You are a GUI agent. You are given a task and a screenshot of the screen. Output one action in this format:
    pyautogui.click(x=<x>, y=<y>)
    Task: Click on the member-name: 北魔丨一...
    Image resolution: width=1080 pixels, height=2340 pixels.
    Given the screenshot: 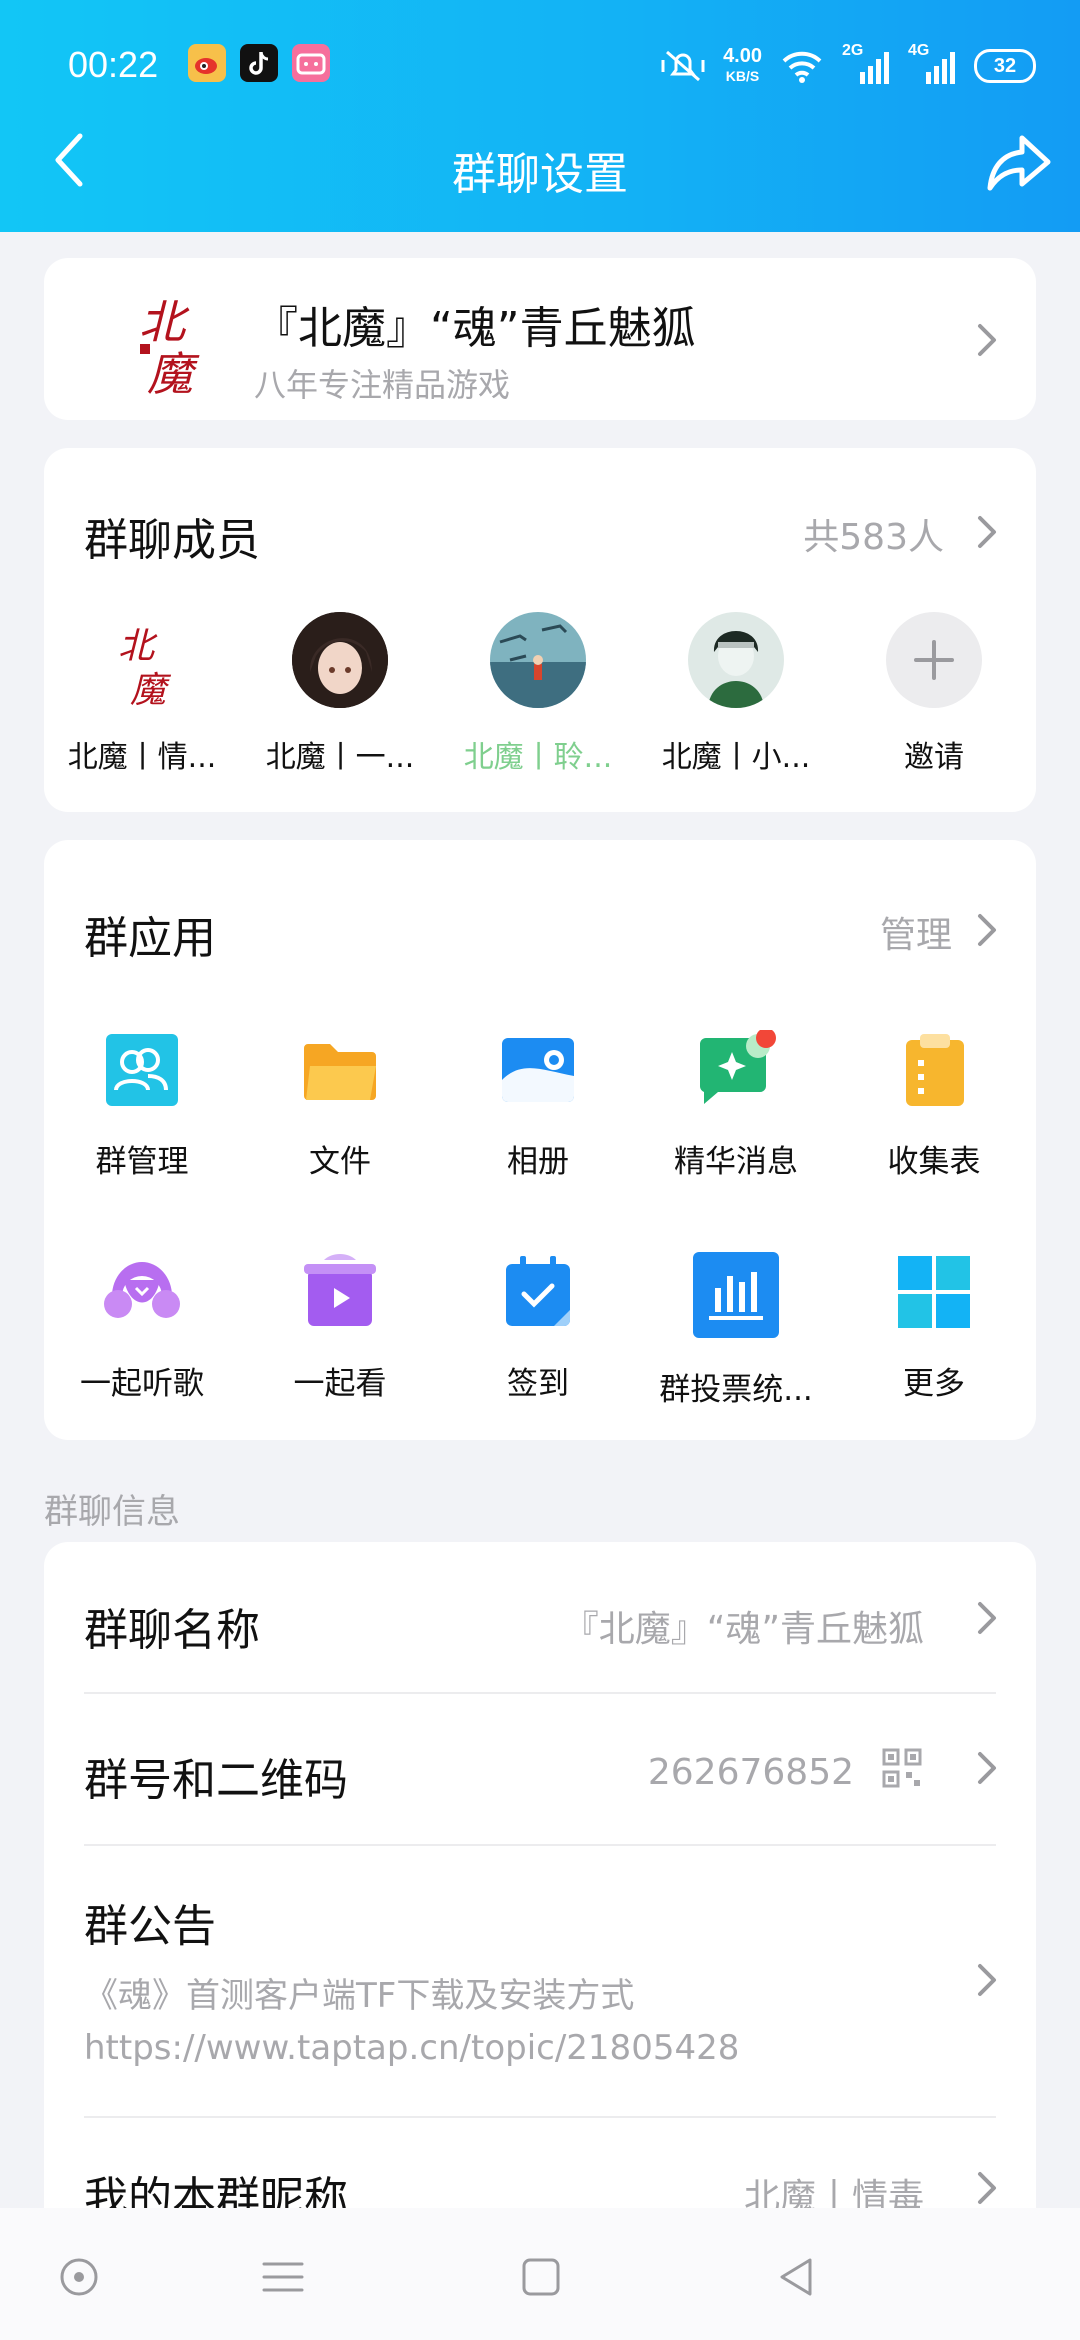 What is the action you would take?
    pyautogui.click(x=340, y=757)
    